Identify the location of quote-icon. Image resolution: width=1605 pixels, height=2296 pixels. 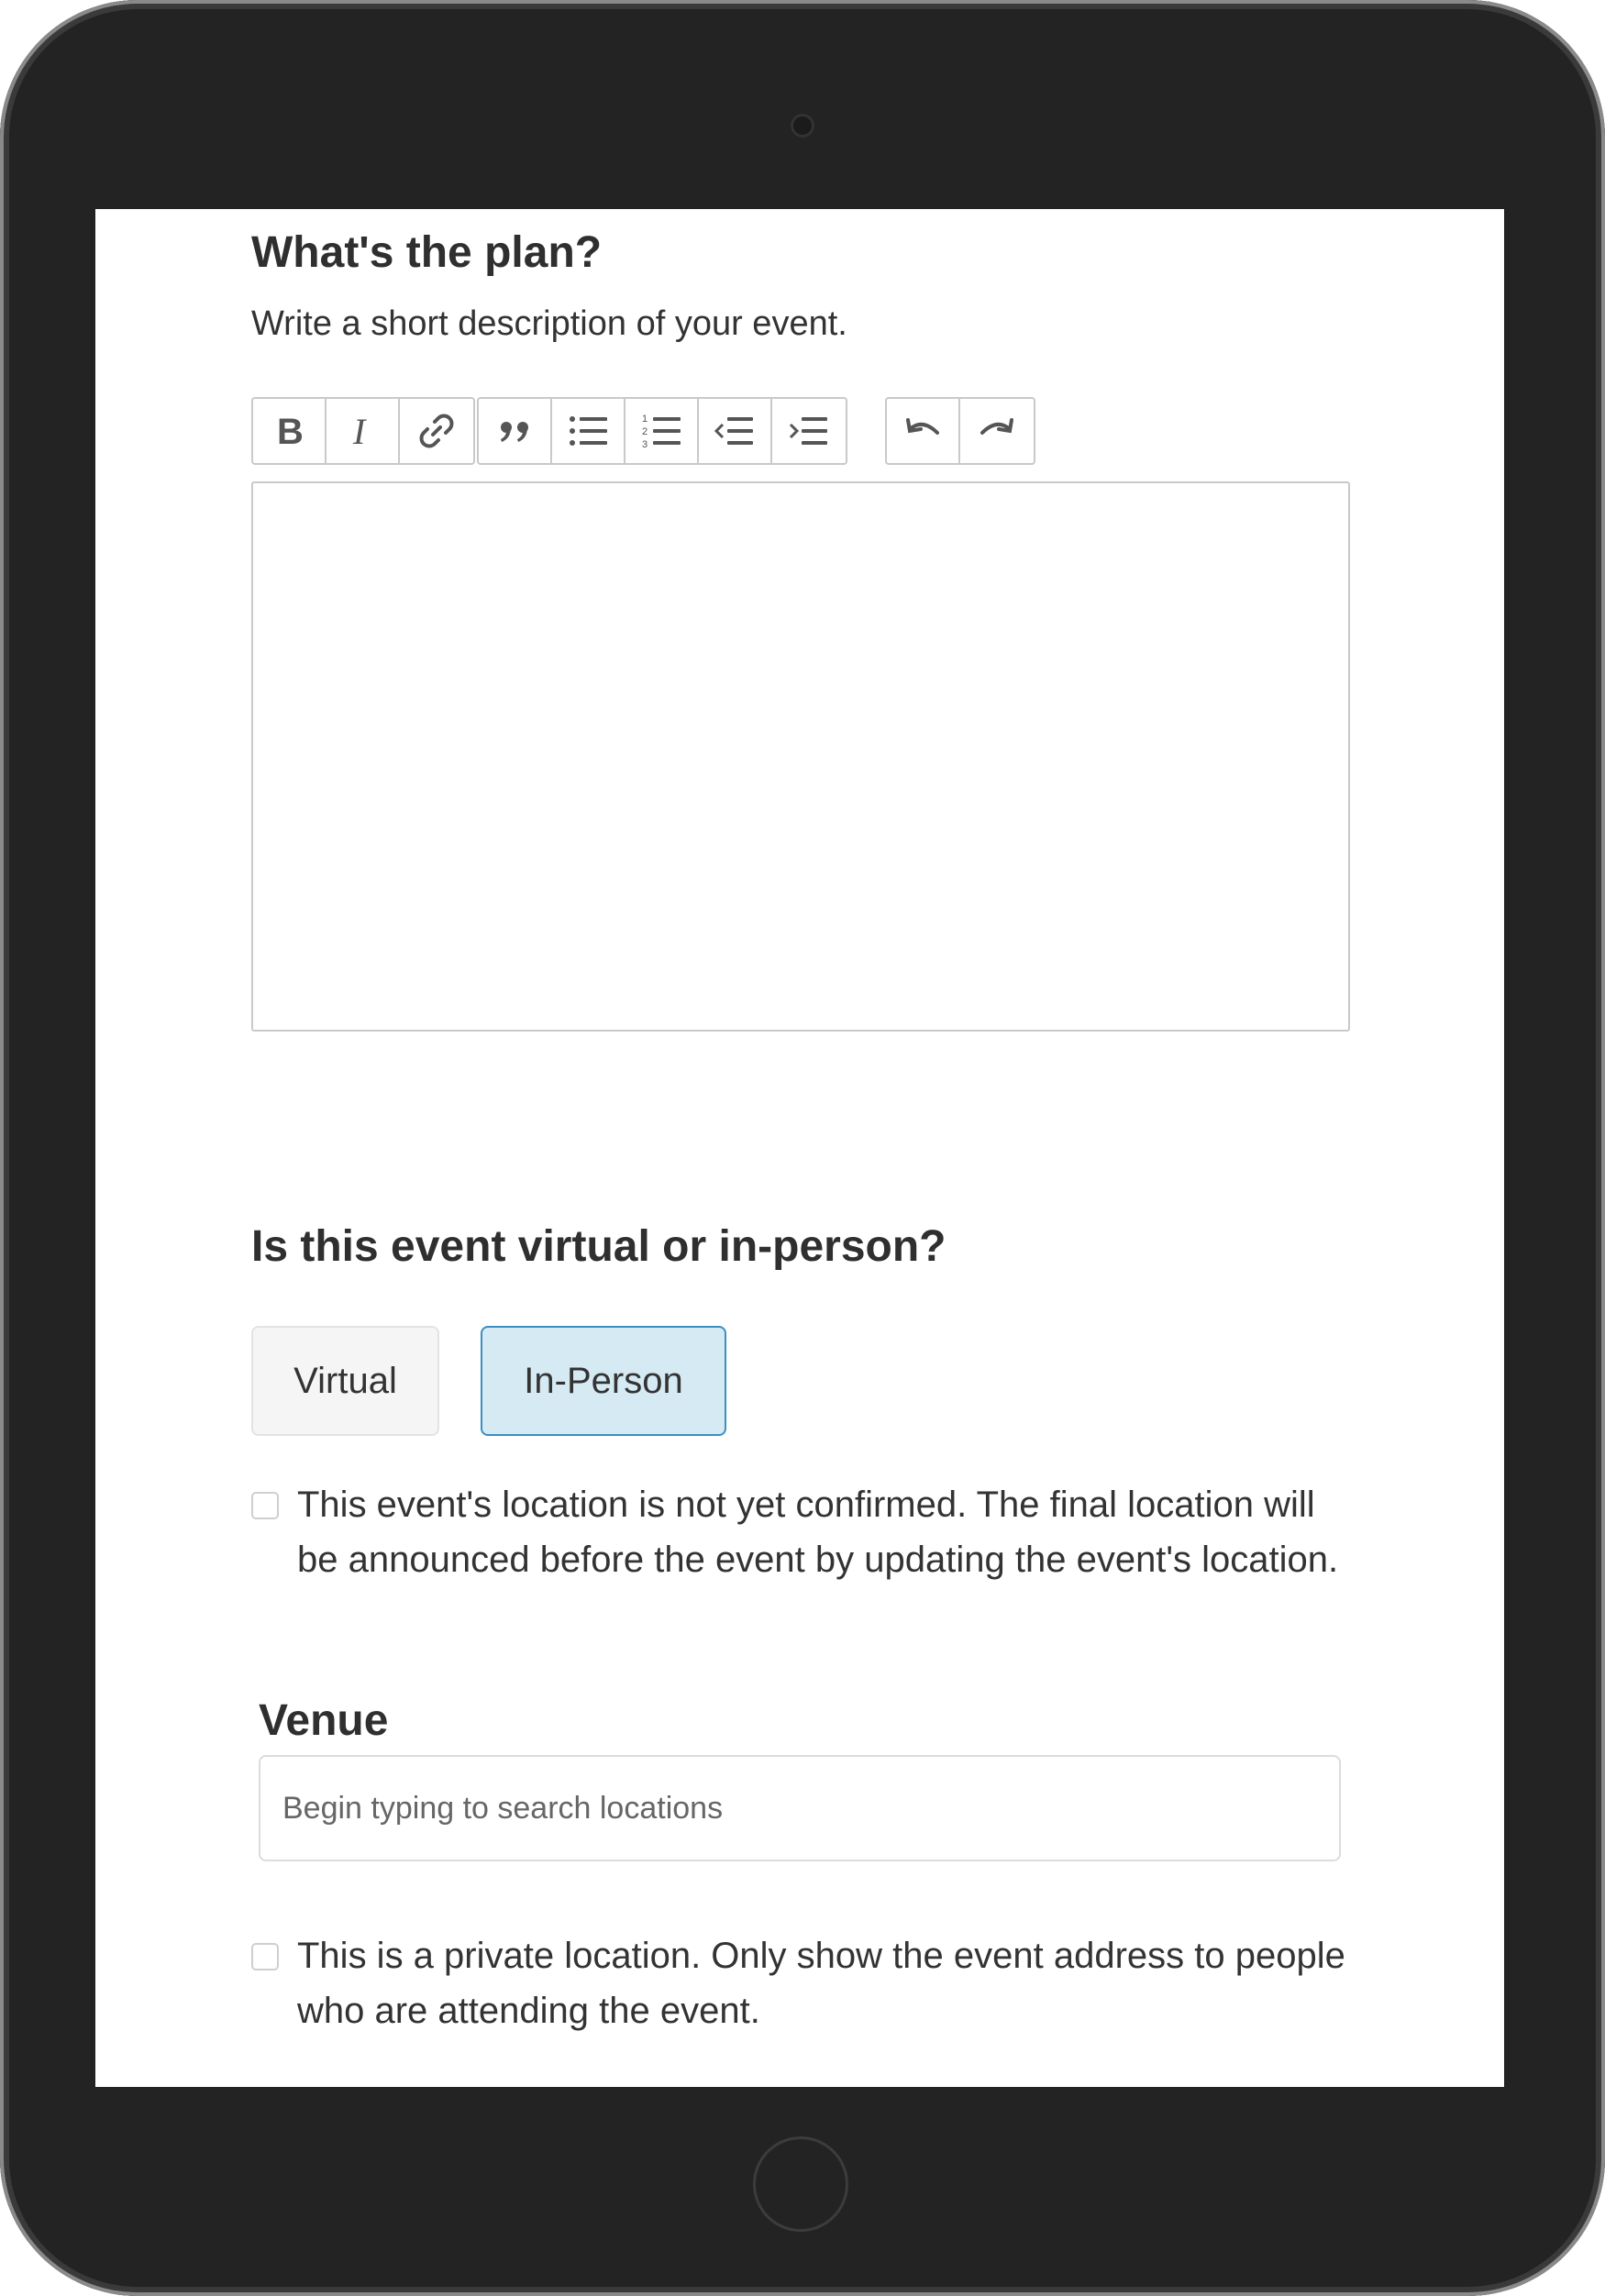
(514, 432).